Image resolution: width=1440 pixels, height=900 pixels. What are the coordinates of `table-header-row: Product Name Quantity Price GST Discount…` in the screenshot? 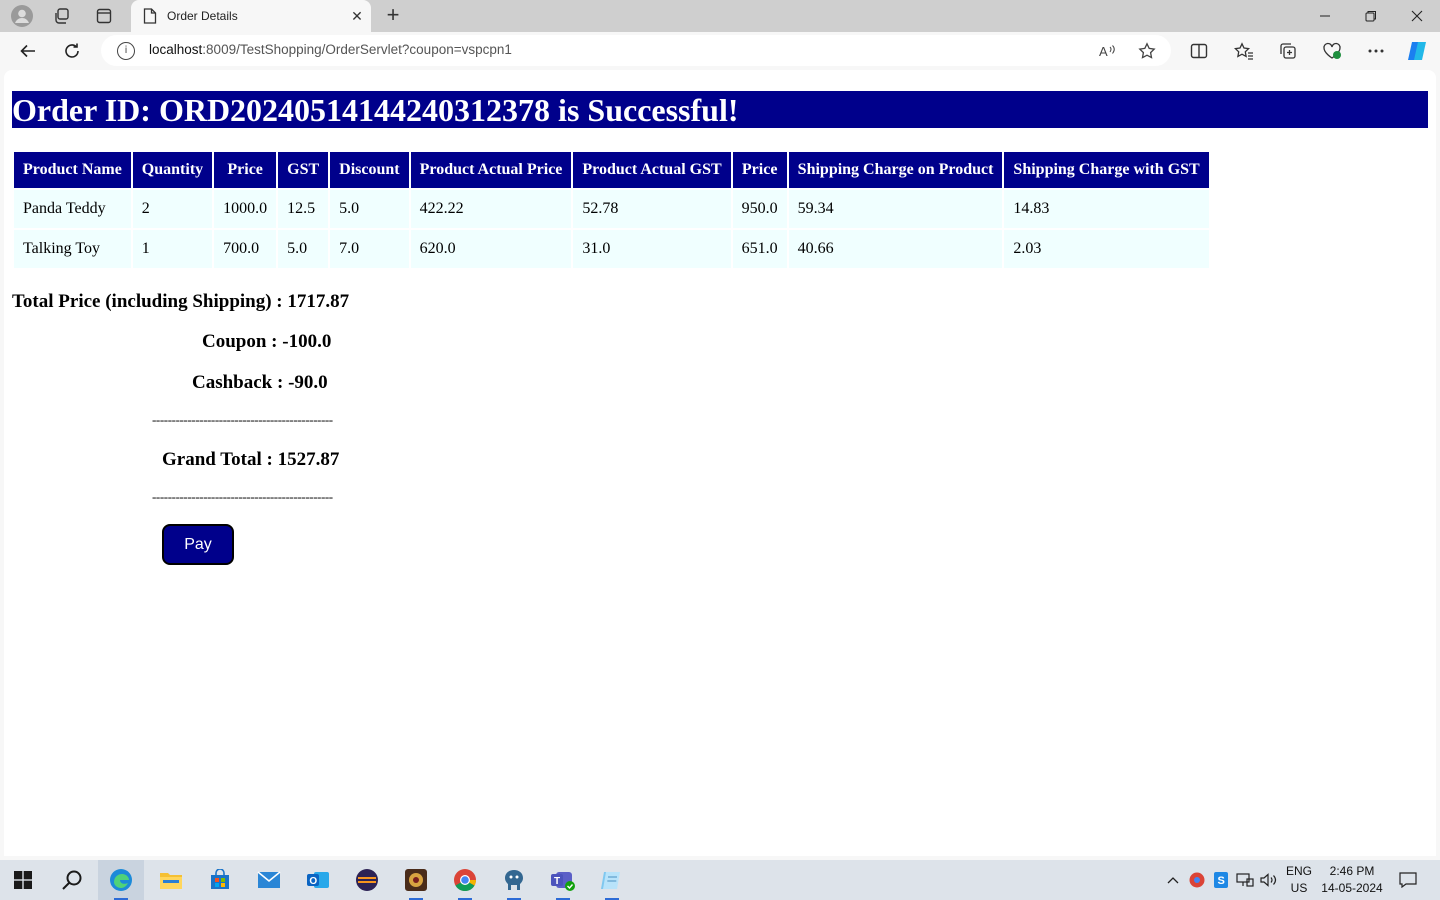 It's located at (611, 170).